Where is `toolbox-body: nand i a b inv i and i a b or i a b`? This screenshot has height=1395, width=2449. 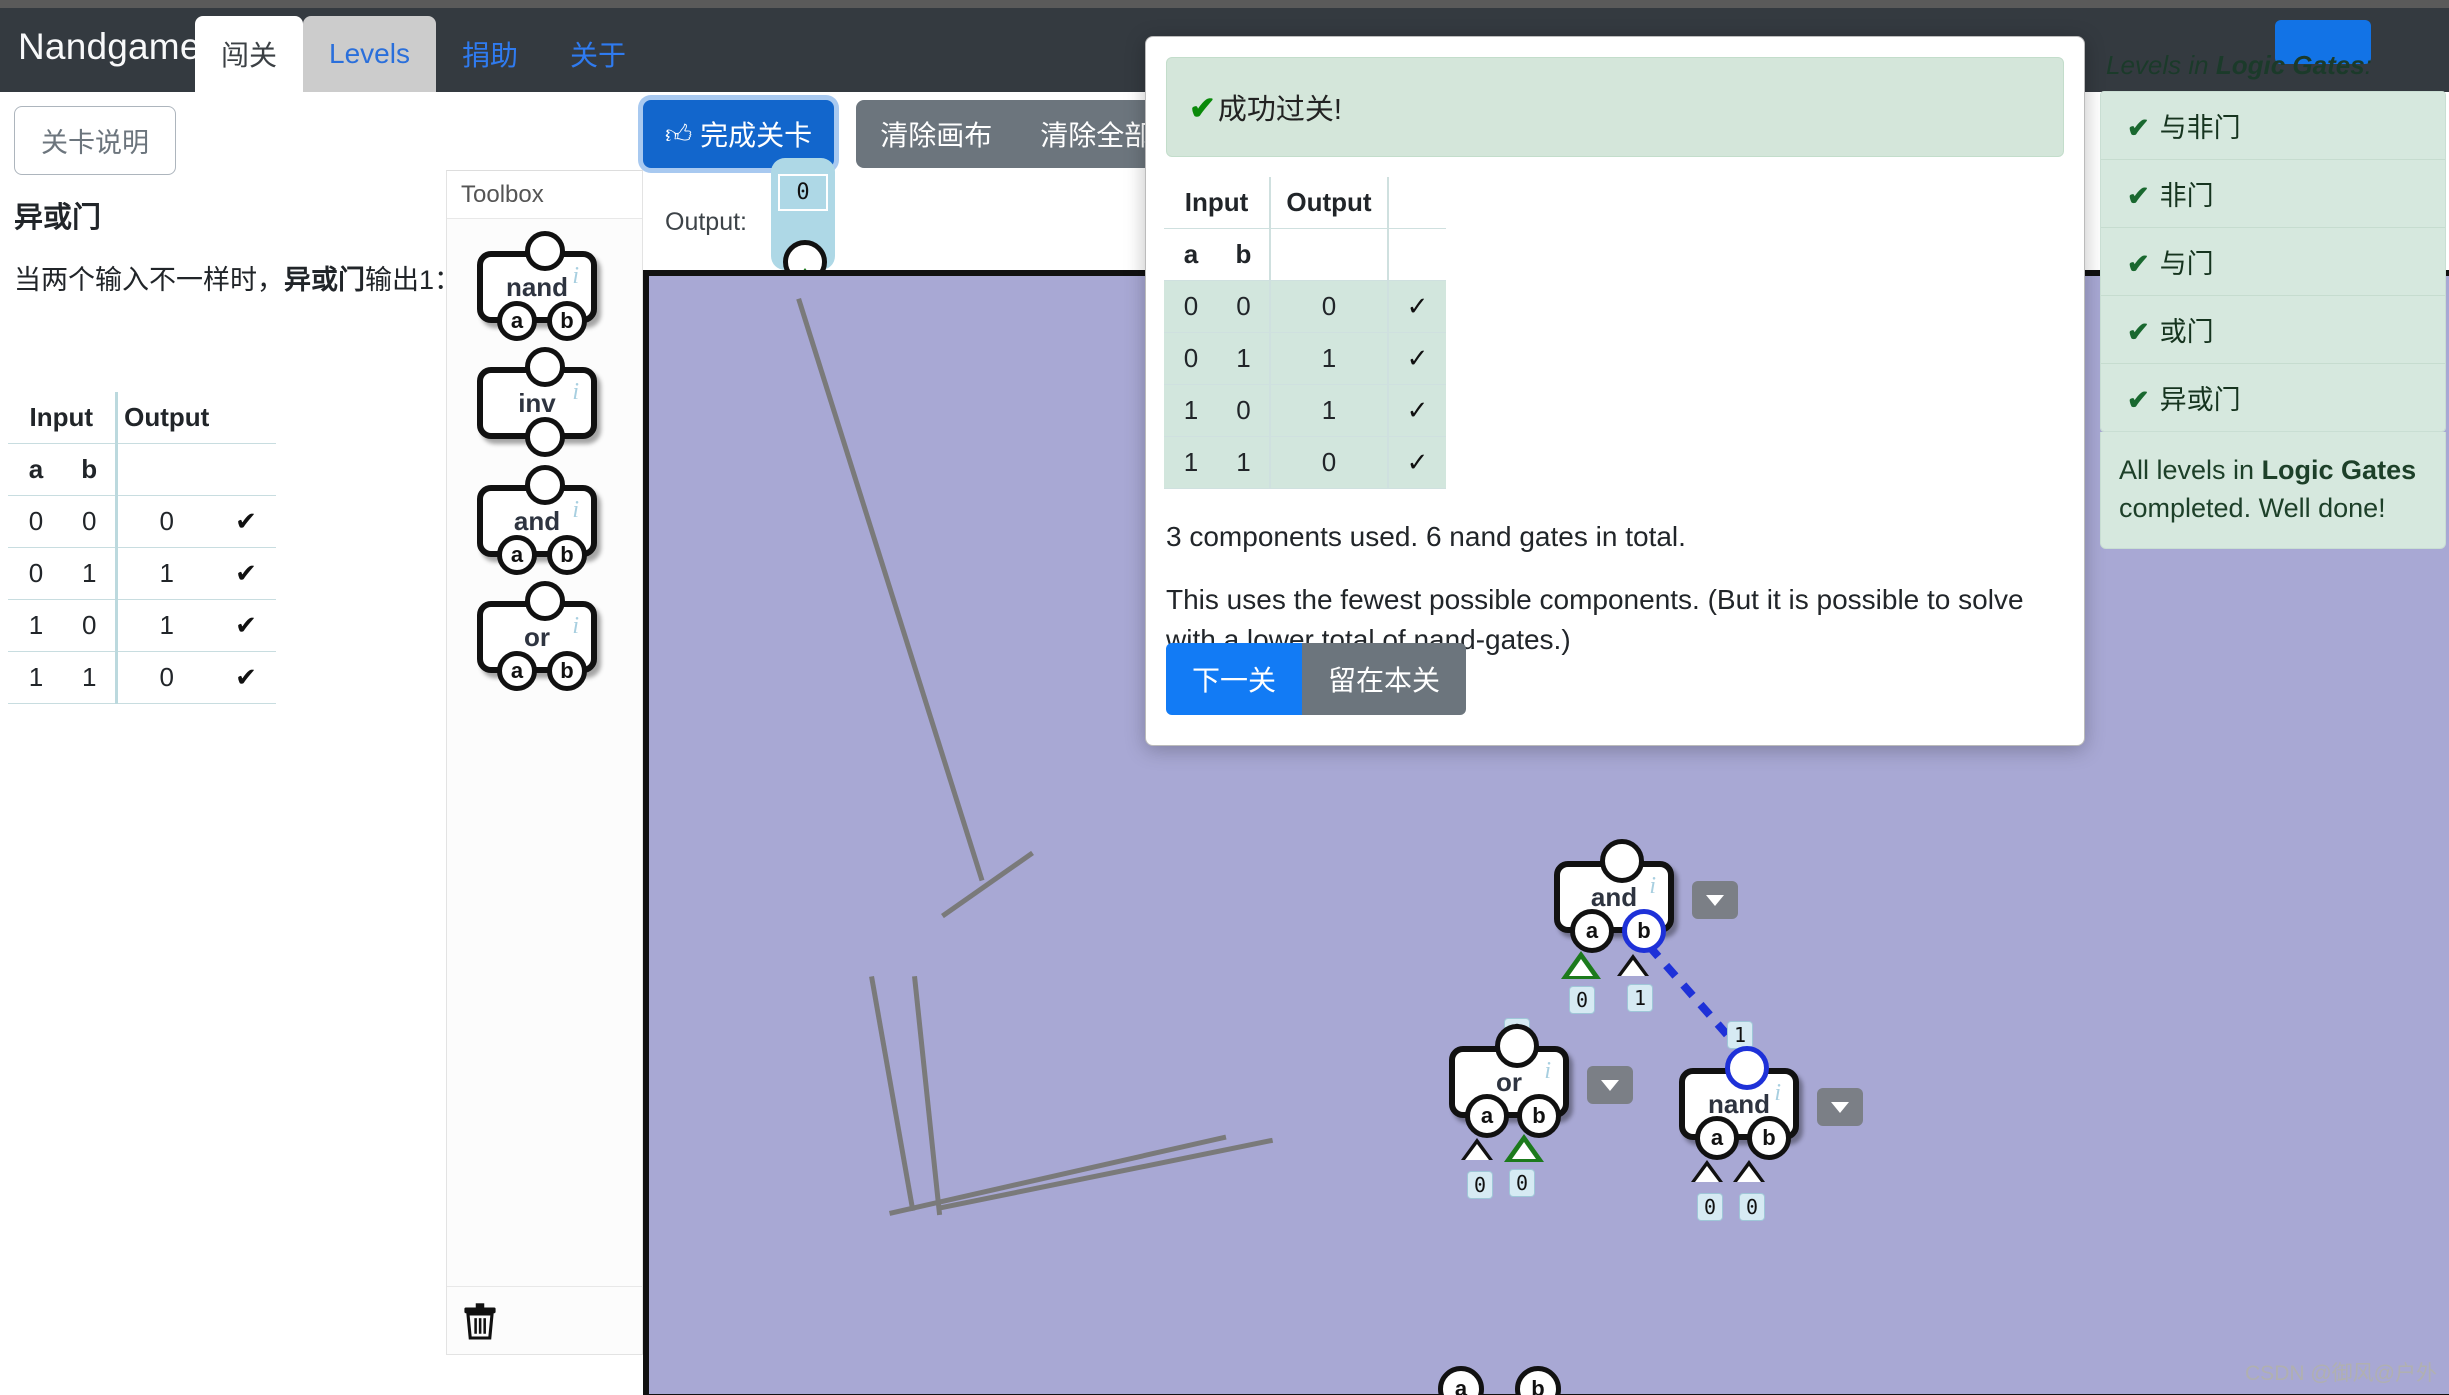
toolbox-body: nand i a b inv i and i a b or i a b is located at coordinates (544, 753).